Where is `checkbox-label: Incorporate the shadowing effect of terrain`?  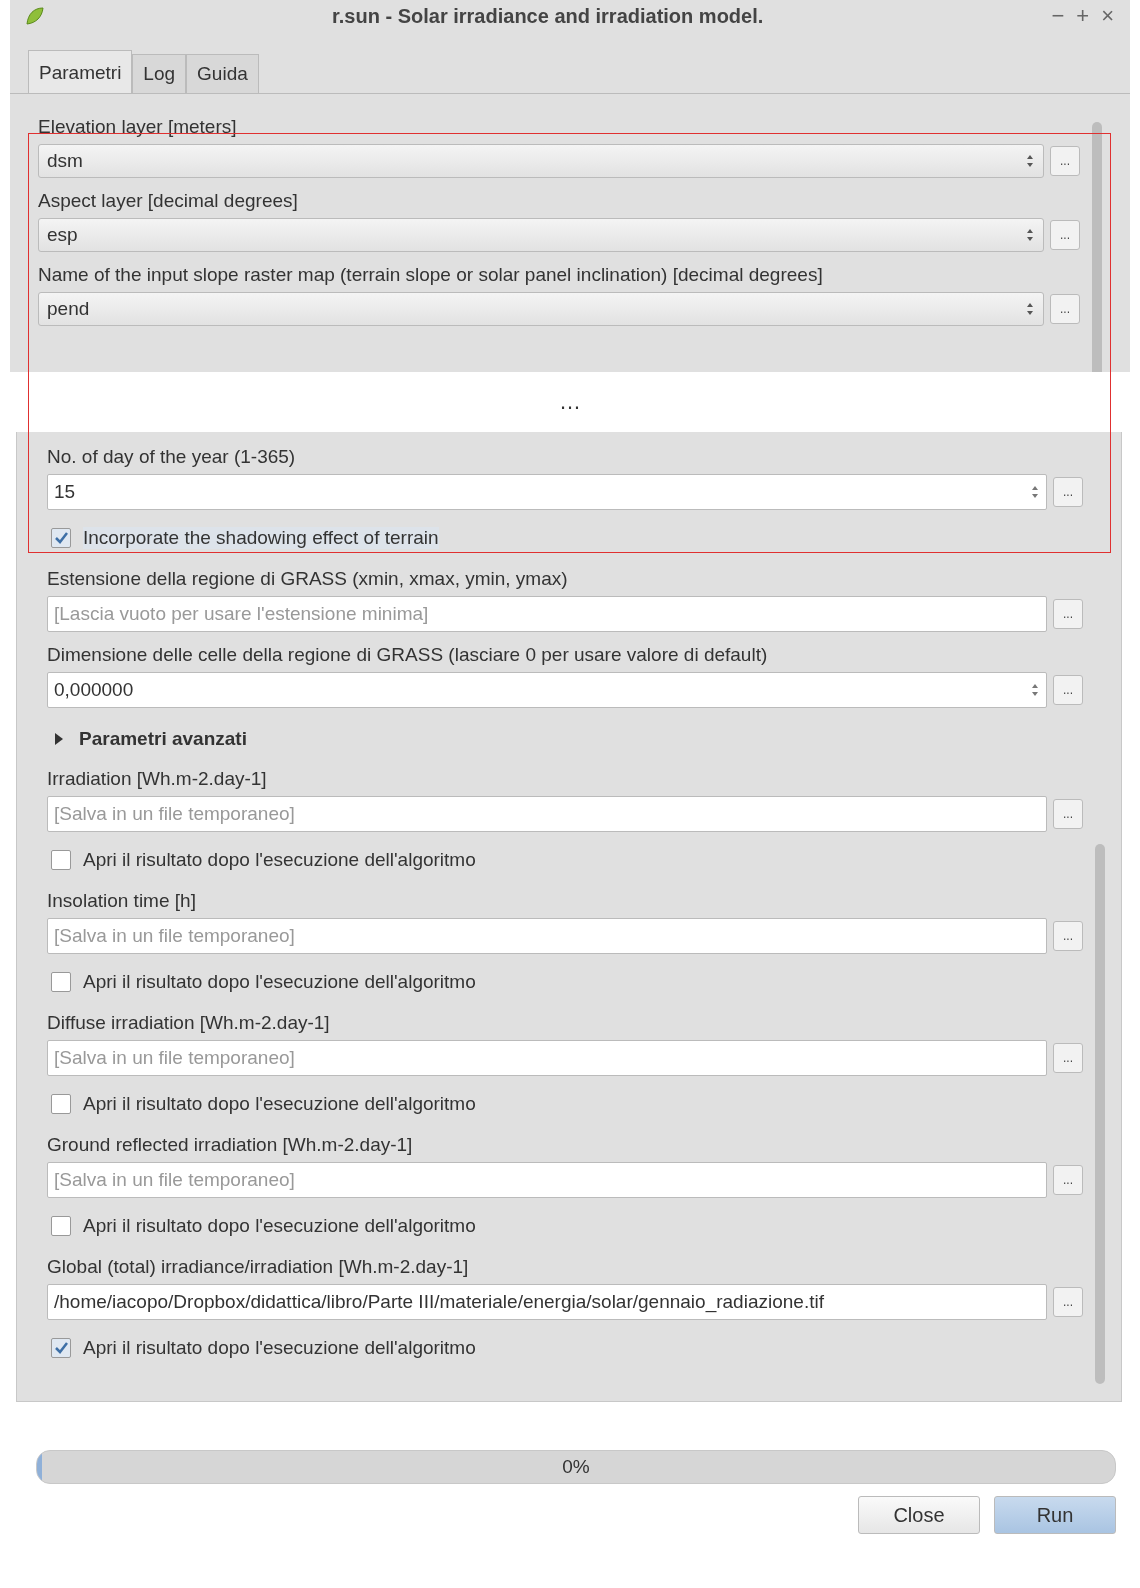
checkbox-label: Incorporate the shadowing effect of terrain is located at coordinates (261, 538).